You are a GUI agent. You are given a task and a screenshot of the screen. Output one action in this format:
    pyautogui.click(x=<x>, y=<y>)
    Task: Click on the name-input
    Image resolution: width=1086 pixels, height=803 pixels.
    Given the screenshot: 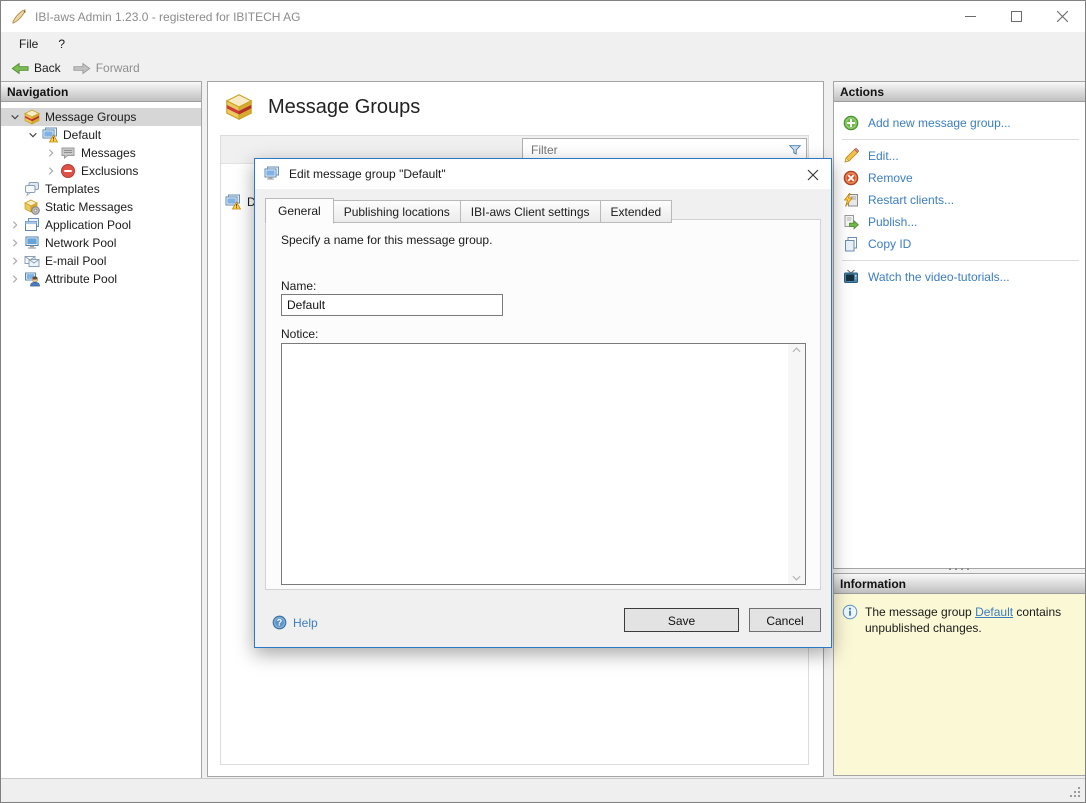 What is the action you would take?
    pyautogui.click(x=392, y=305)
    